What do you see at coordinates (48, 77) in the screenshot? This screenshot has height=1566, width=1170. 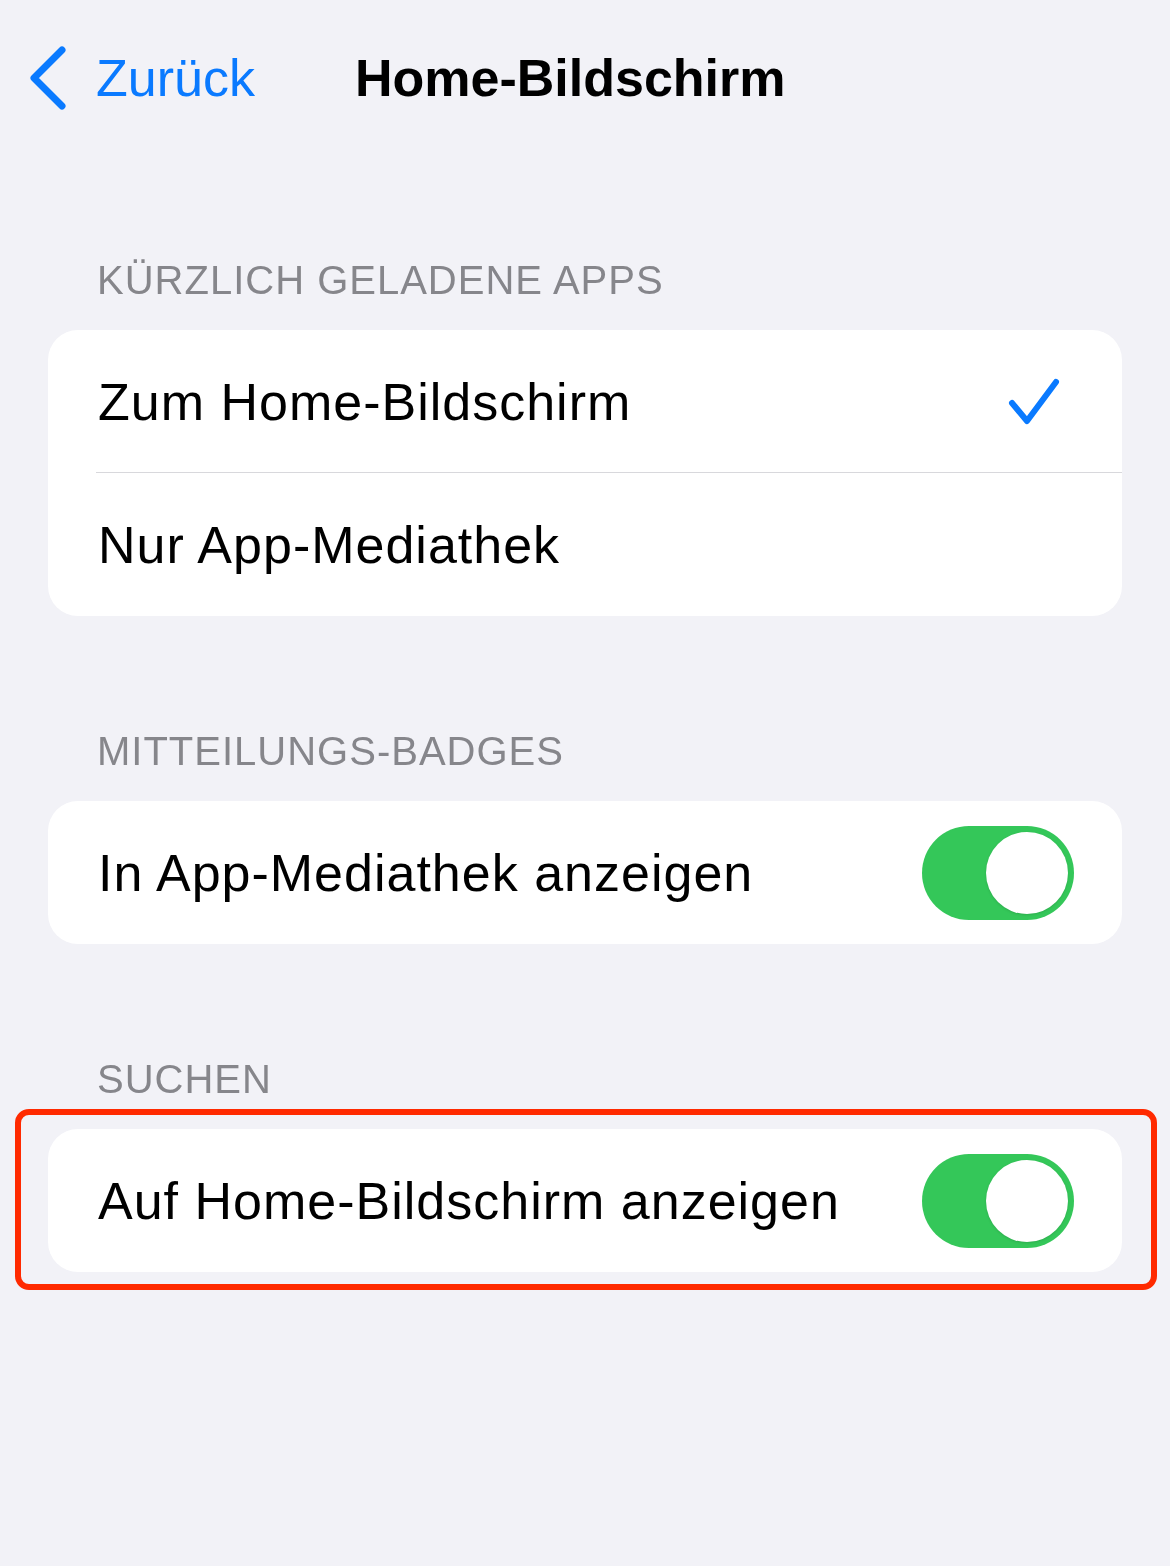 I see `chevron-left-icon` at bounding box center [48, 77].